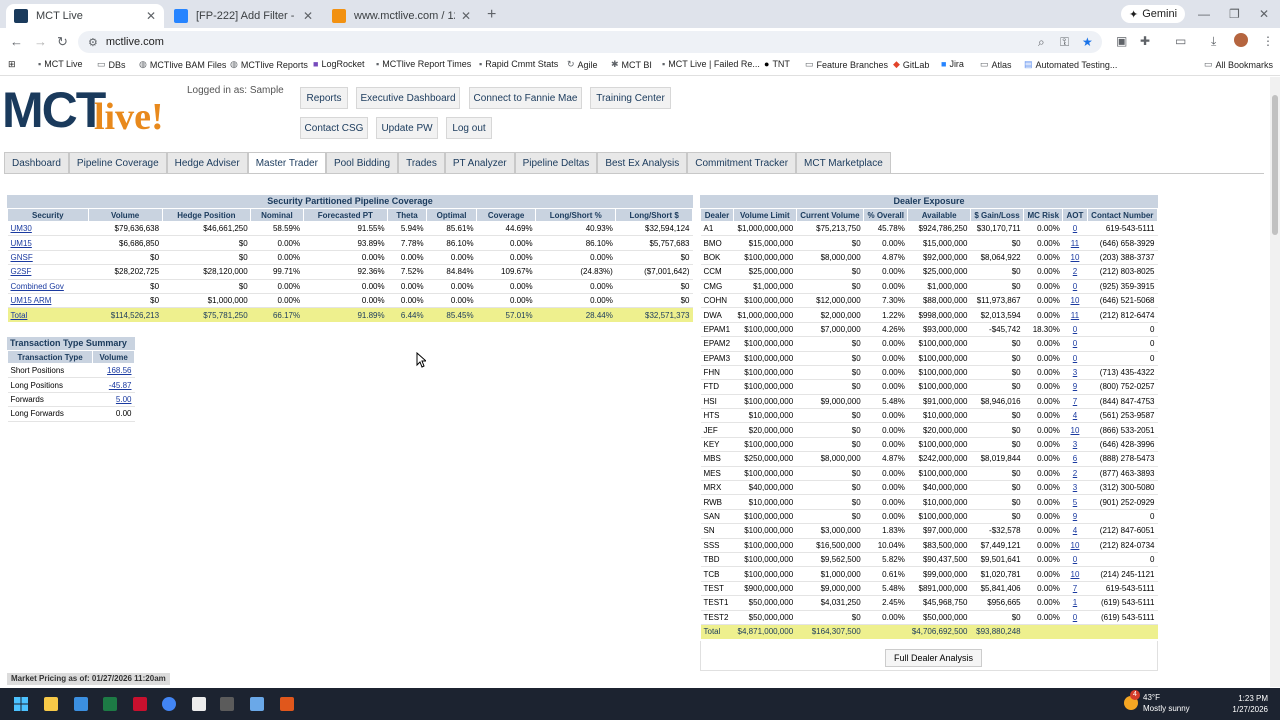 The width and height of the screenshot is (1280, 720). What do you see at coordinates (491, 15) in the screenshot?
I see `new-tab-button: +` at bounding box center [491, 15].